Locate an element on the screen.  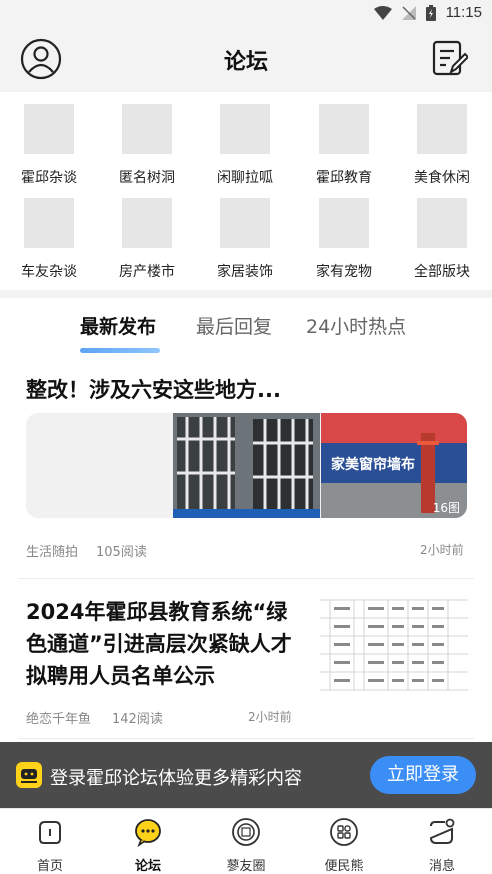
wifi-icon is located at coordinates (382, 12).